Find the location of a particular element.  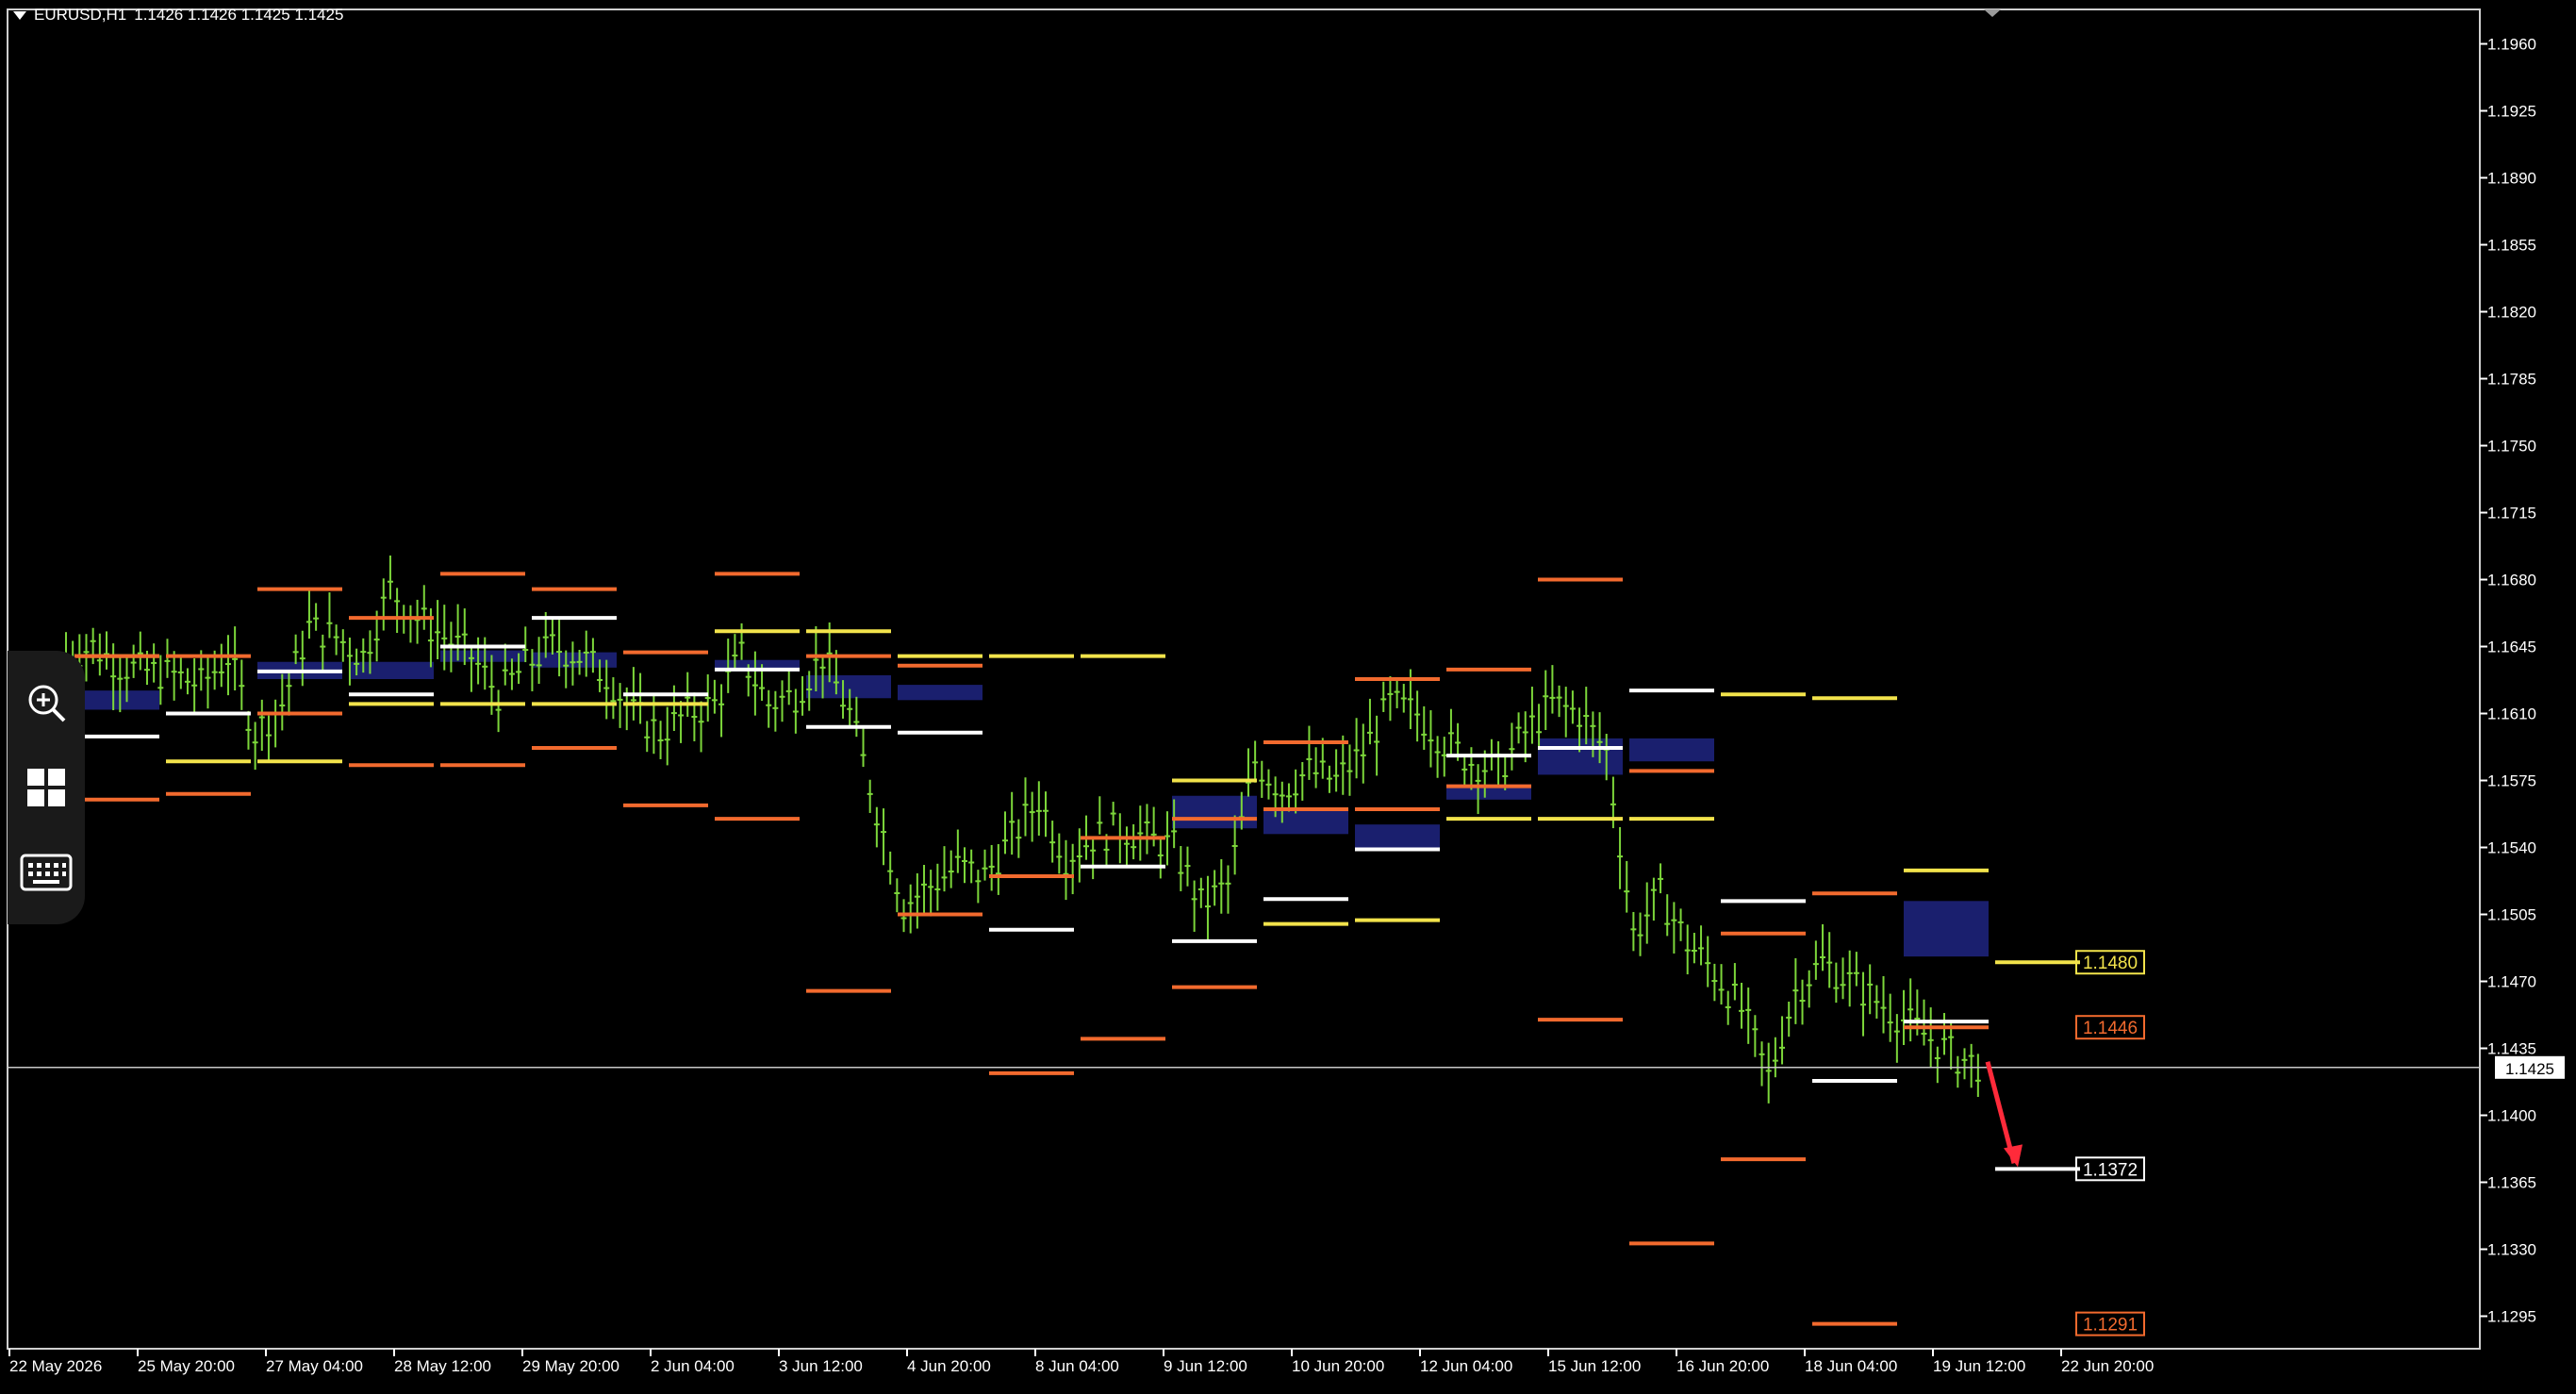

keyboard-icon is located at coordinates (46, 872).